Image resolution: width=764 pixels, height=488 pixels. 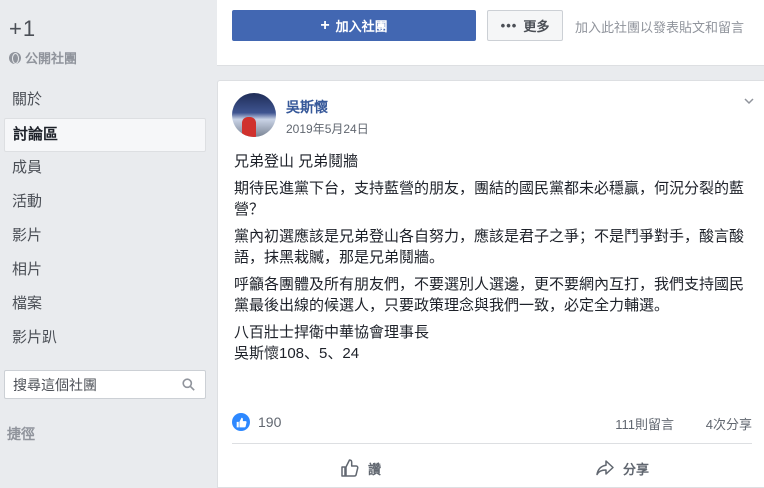 I want to click on group-nav: 關於 討論區 成員 活動 影片 相片 檔案 影片趴, so click(x=105, y=220).